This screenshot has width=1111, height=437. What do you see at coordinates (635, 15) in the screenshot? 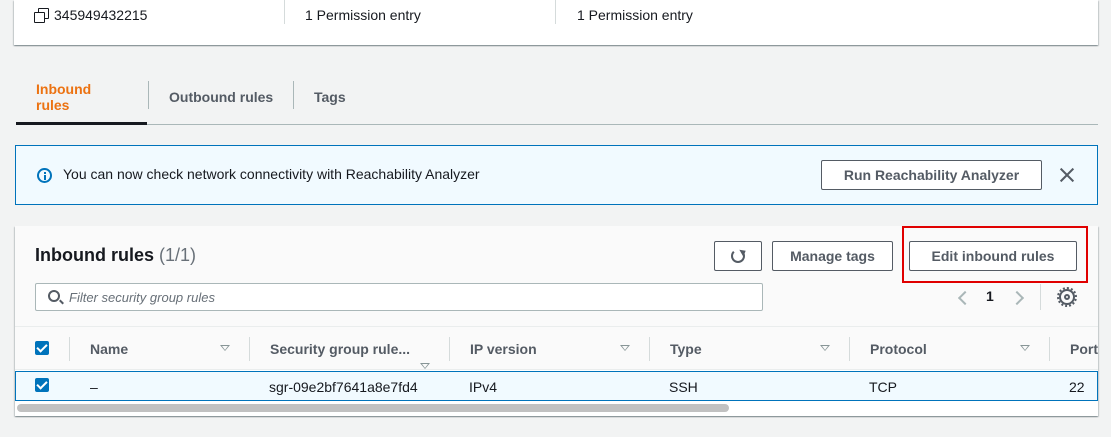
I see `outbound-count: 1 Permission entry` at bounding box center [635, 15].